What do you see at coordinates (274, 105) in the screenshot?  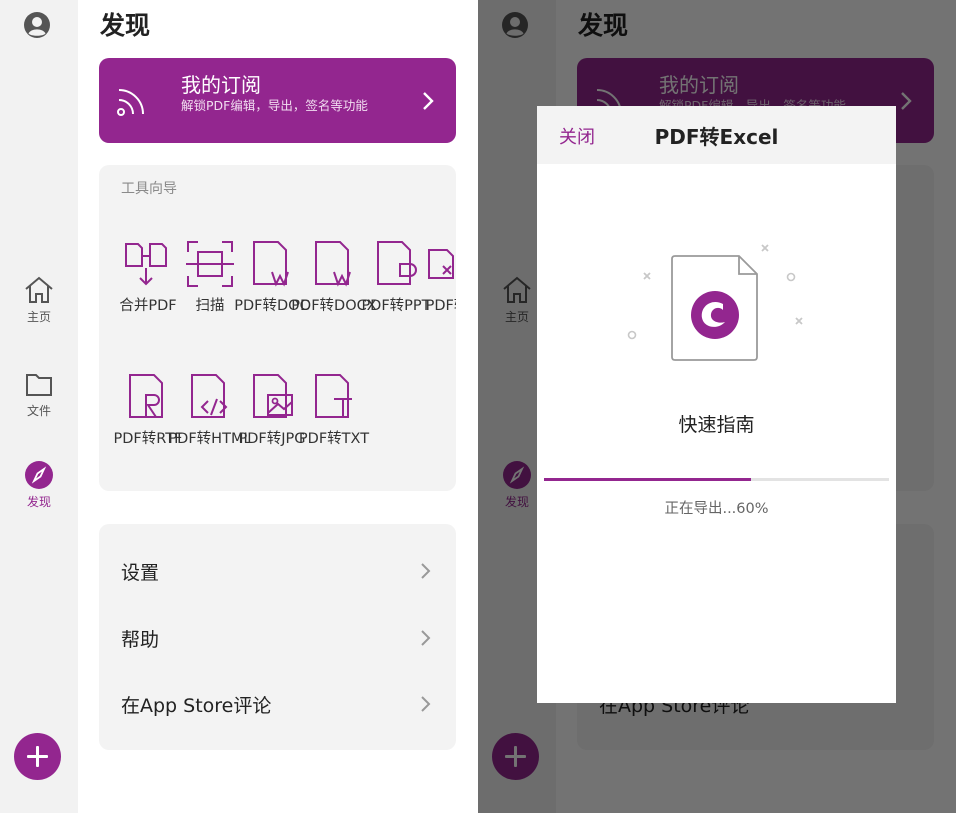 I see `subscription-description: 解锁PDF编辑，导出，签名等功能` at bounding box center [274, 105].